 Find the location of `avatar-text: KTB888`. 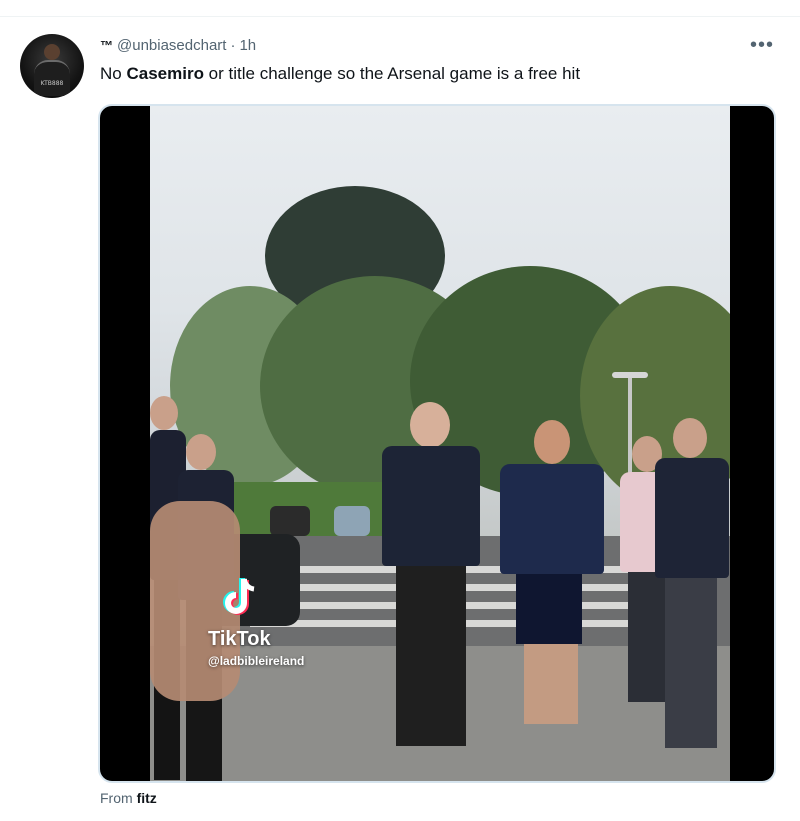

avatar-text: KTB888 is located at coordinates (52, 83).